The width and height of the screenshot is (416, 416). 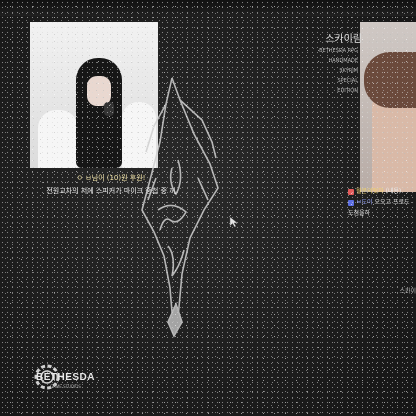 What do you see at coordinates (208, 8) in the screenshot?
I see `top-bar` at bounding box center [208, 8].